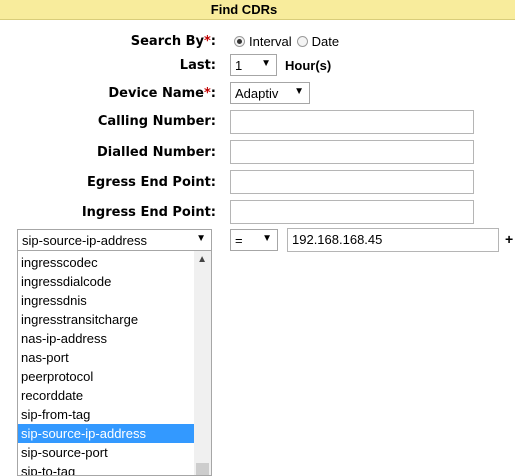 The image size is (515, 476). I want to click on dropdown-item-peerprotocol: peerprotocol, so click(106, 376).